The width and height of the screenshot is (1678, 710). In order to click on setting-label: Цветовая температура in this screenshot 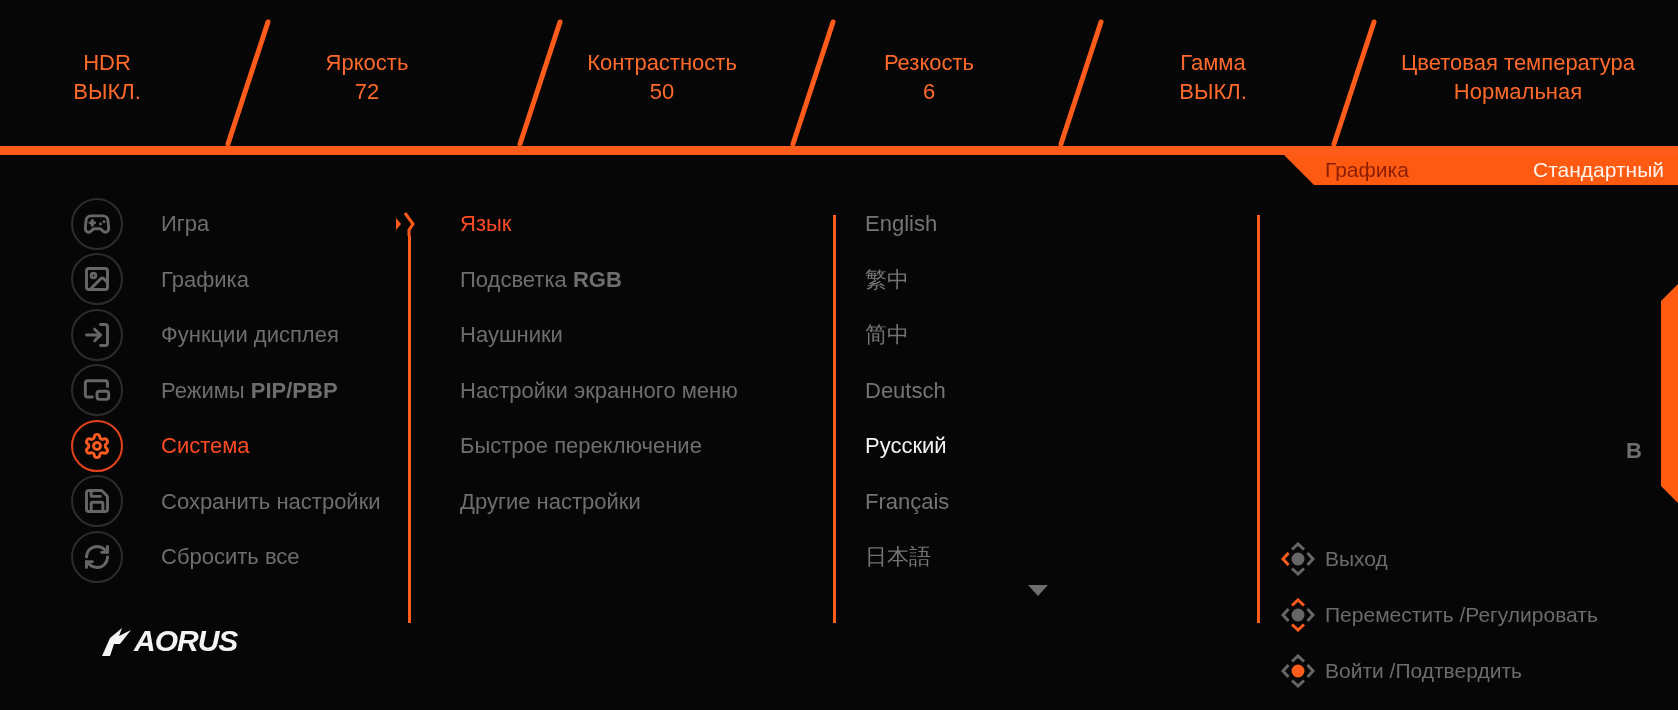, I will do `click(1518, 63)`.